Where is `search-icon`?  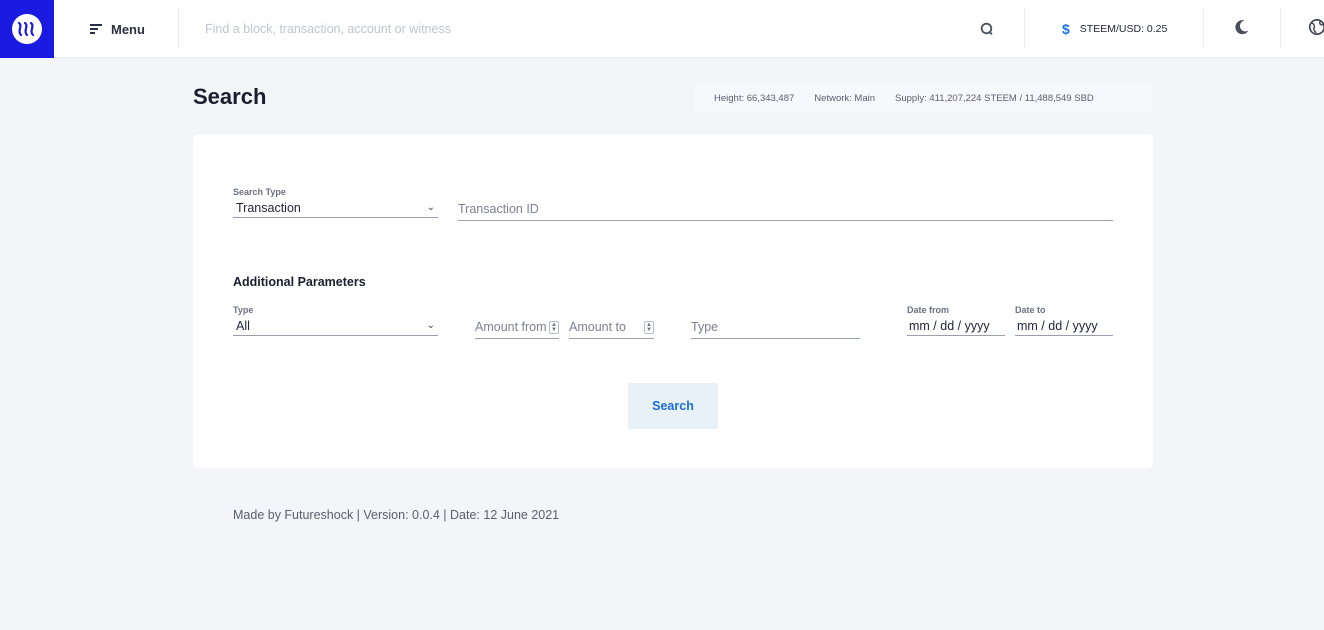 search-icon is located at coordinates (986, 28).